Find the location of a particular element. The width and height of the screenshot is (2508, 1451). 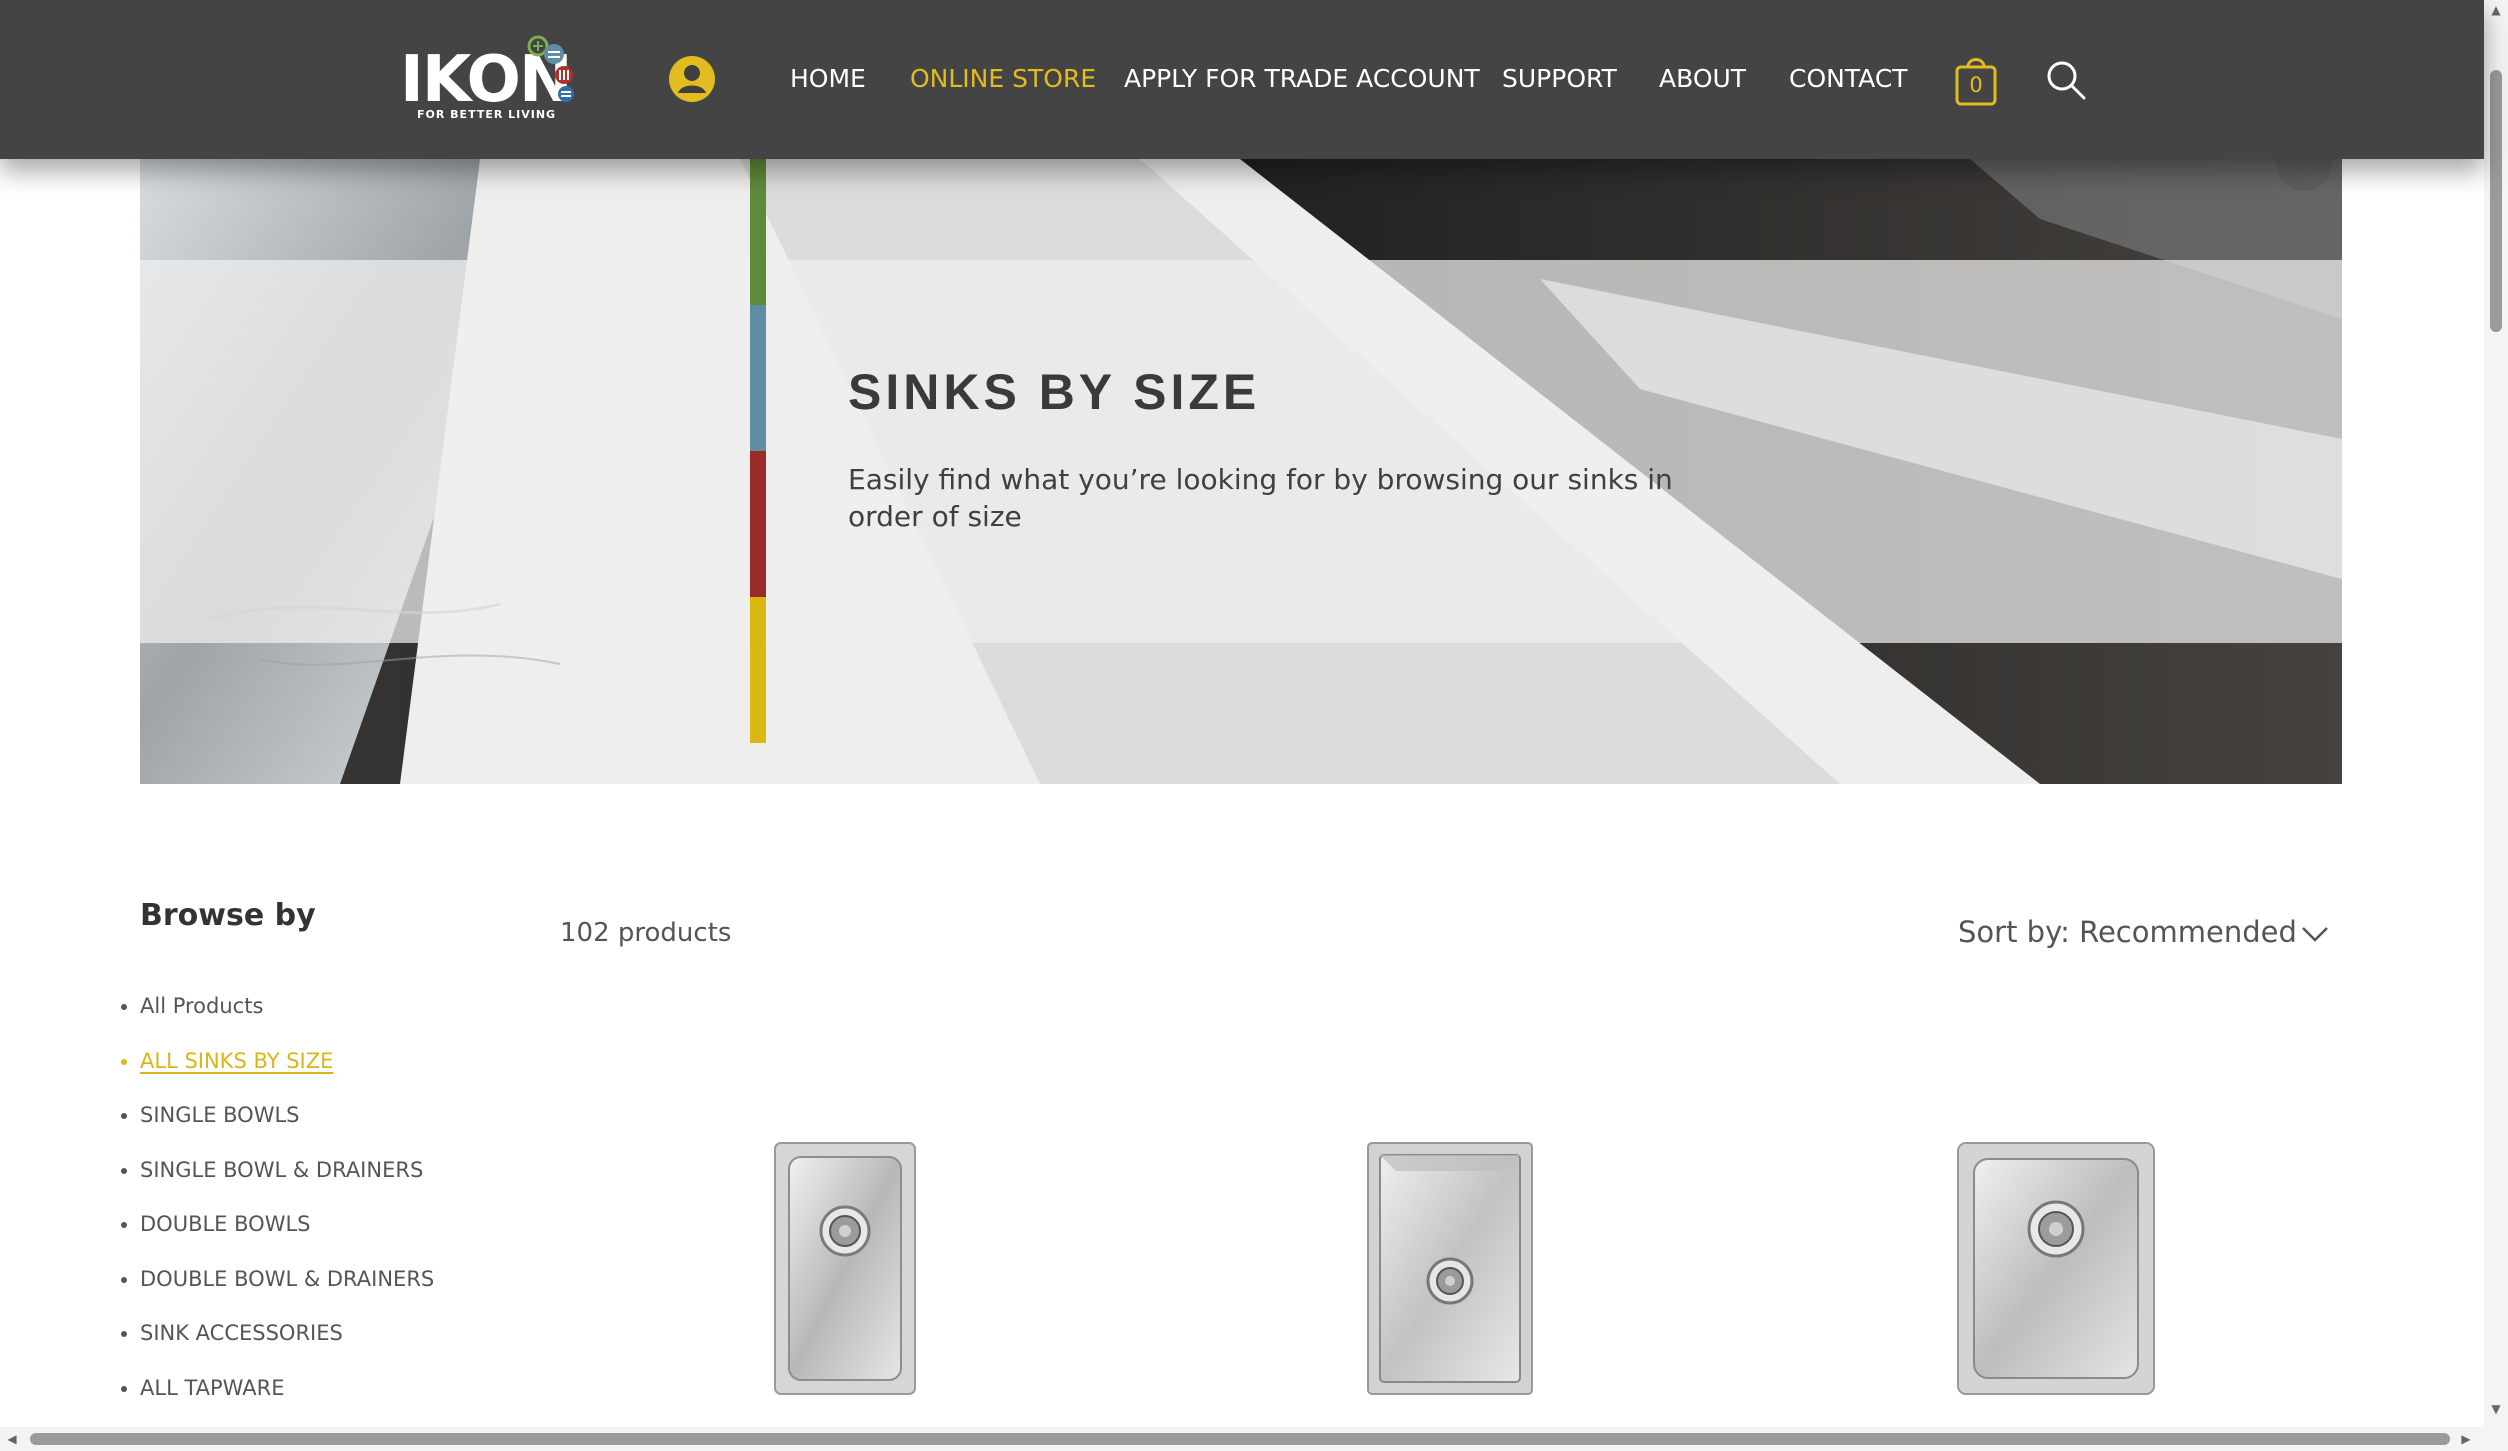

search-icon is located at coordinates (2066, 80).